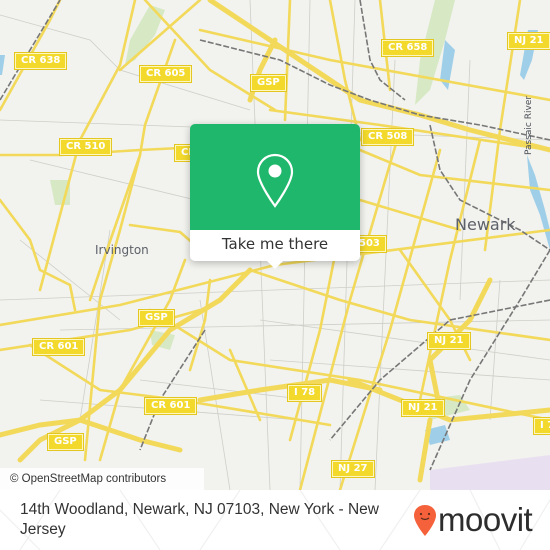  What do you see at coordinates (165, 74) in the screenshot?
I see `route-shield: CR 605` at bounding box center [165, 74].